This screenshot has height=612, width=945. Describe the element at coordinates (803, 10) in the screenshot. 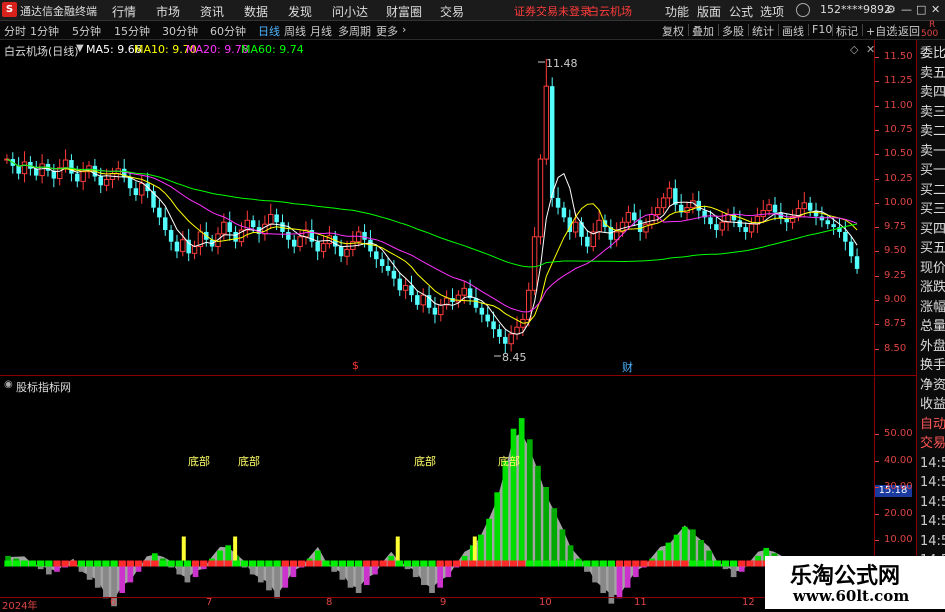

I see `user-avatar-icon` at that location.